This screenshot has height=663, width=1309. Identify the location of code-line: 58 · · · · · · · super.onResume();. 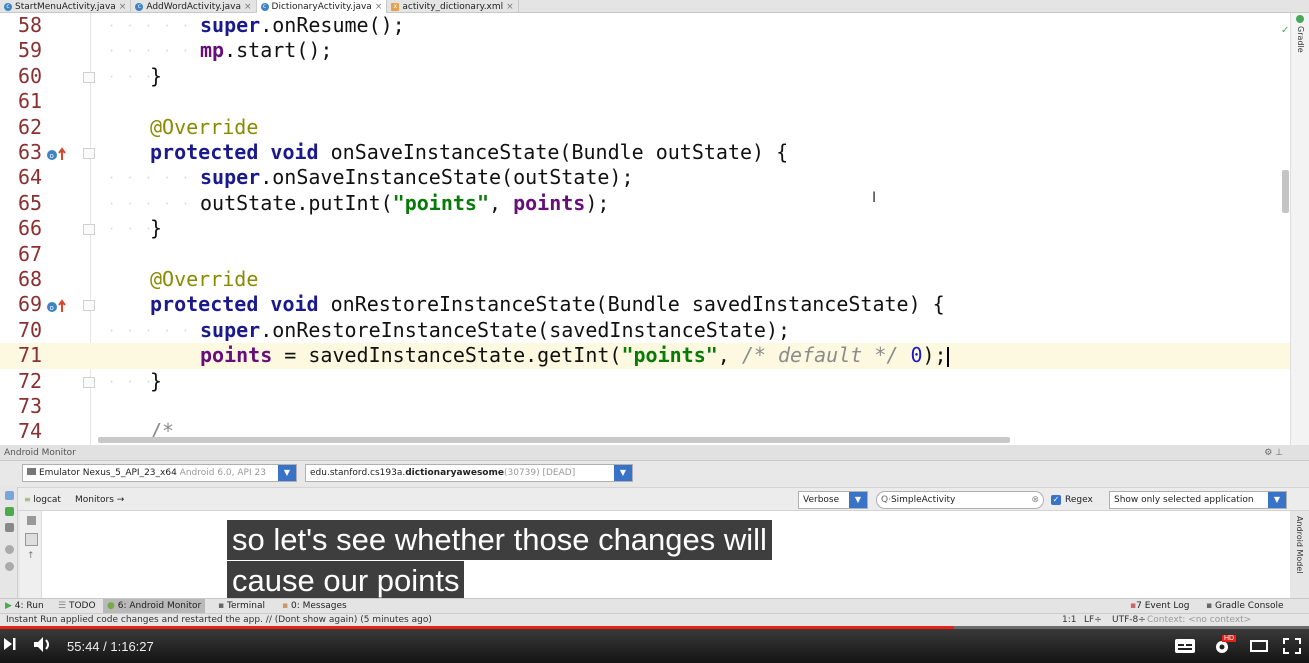
(645, 25).